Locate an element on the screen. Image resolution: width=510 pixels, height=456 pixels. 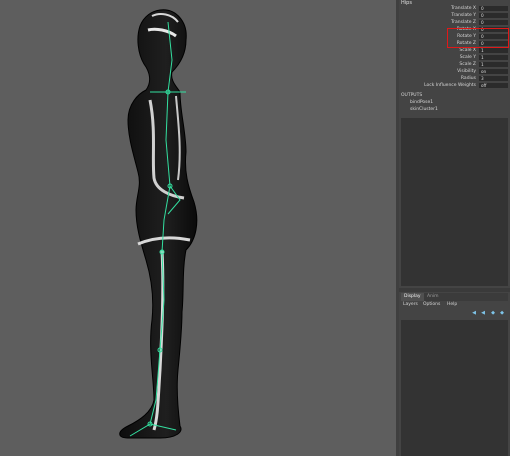
layer-list-area is located at coordinates (454, 388).